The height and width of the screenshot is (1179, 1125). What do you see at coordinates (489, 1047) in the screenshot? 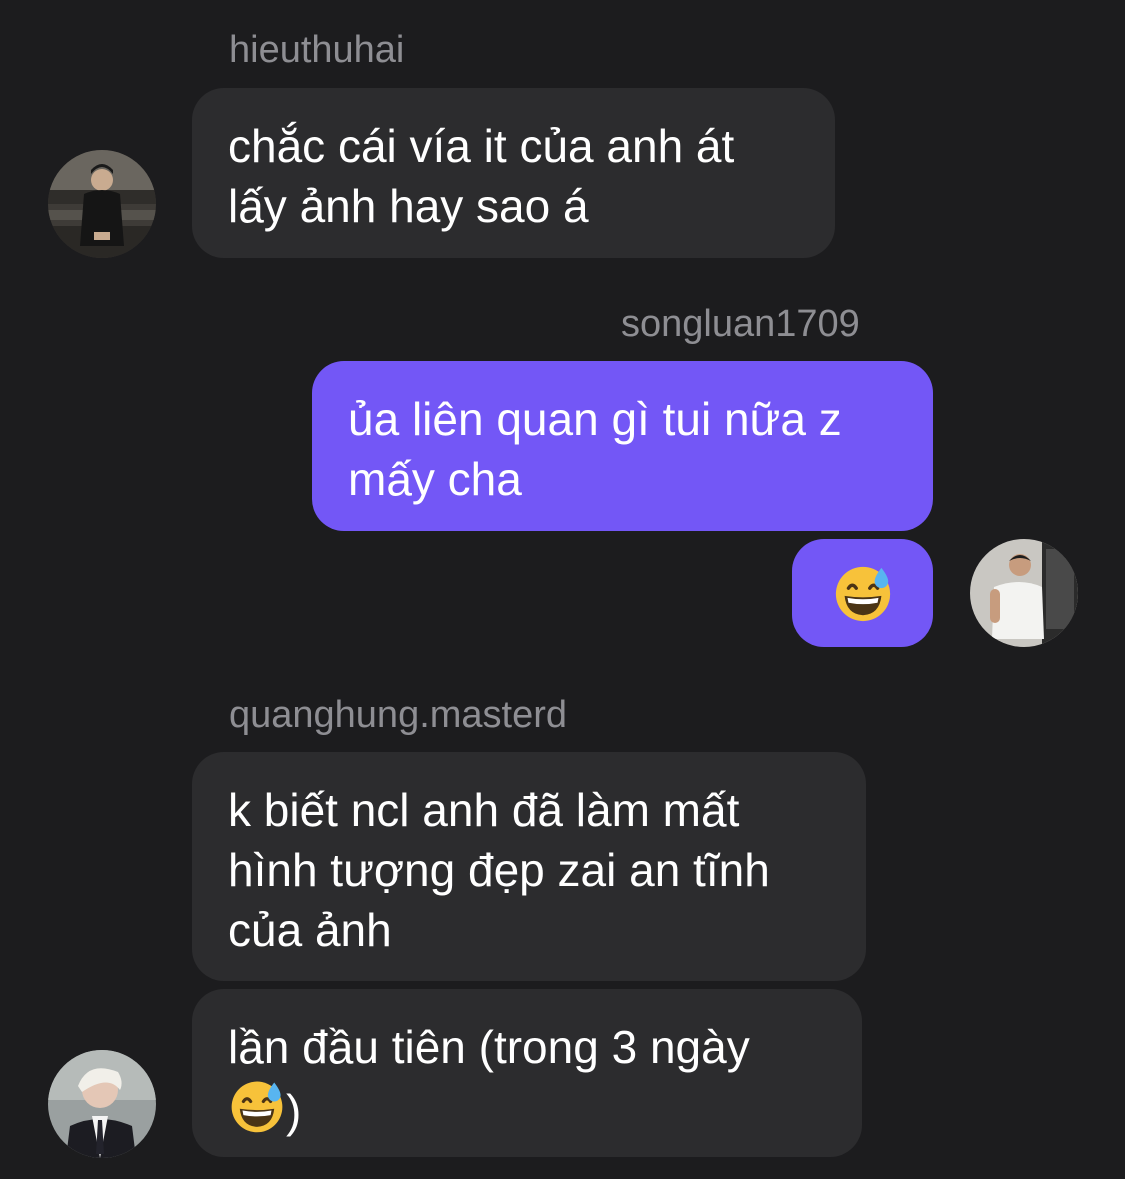
I see `message-line: lần đầu tiên (trong 3 ngày` at bounding box center [489, 1047].